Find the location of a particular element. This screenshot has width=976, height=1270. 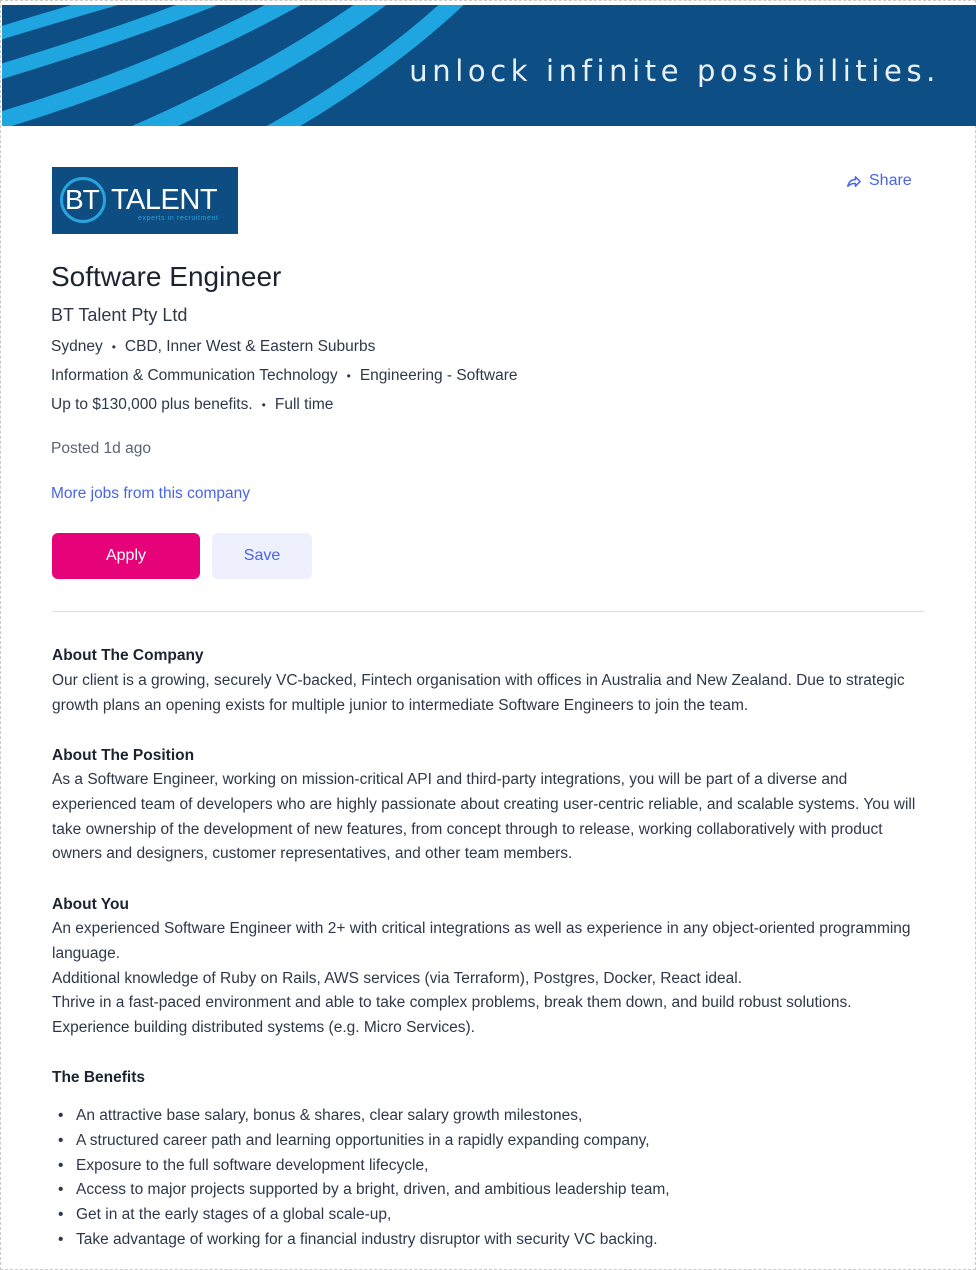

logo-word-text: TALENT is located at coordinates (164, 200).